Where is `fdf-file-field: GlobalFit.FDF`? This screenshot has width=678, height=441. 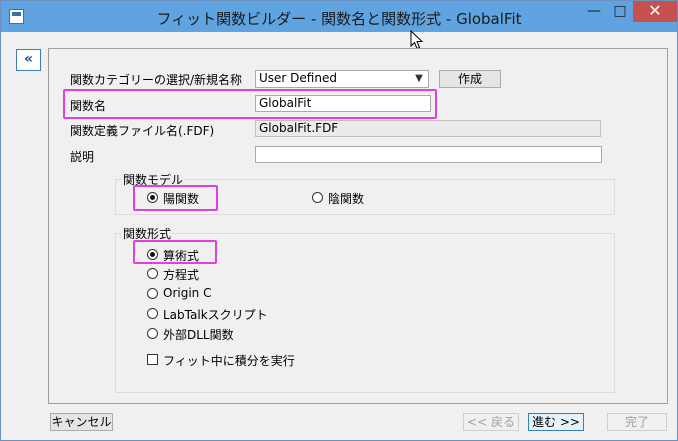 fdf-file-field: GlobalFit.FDF is located at coordinates (428, 128).